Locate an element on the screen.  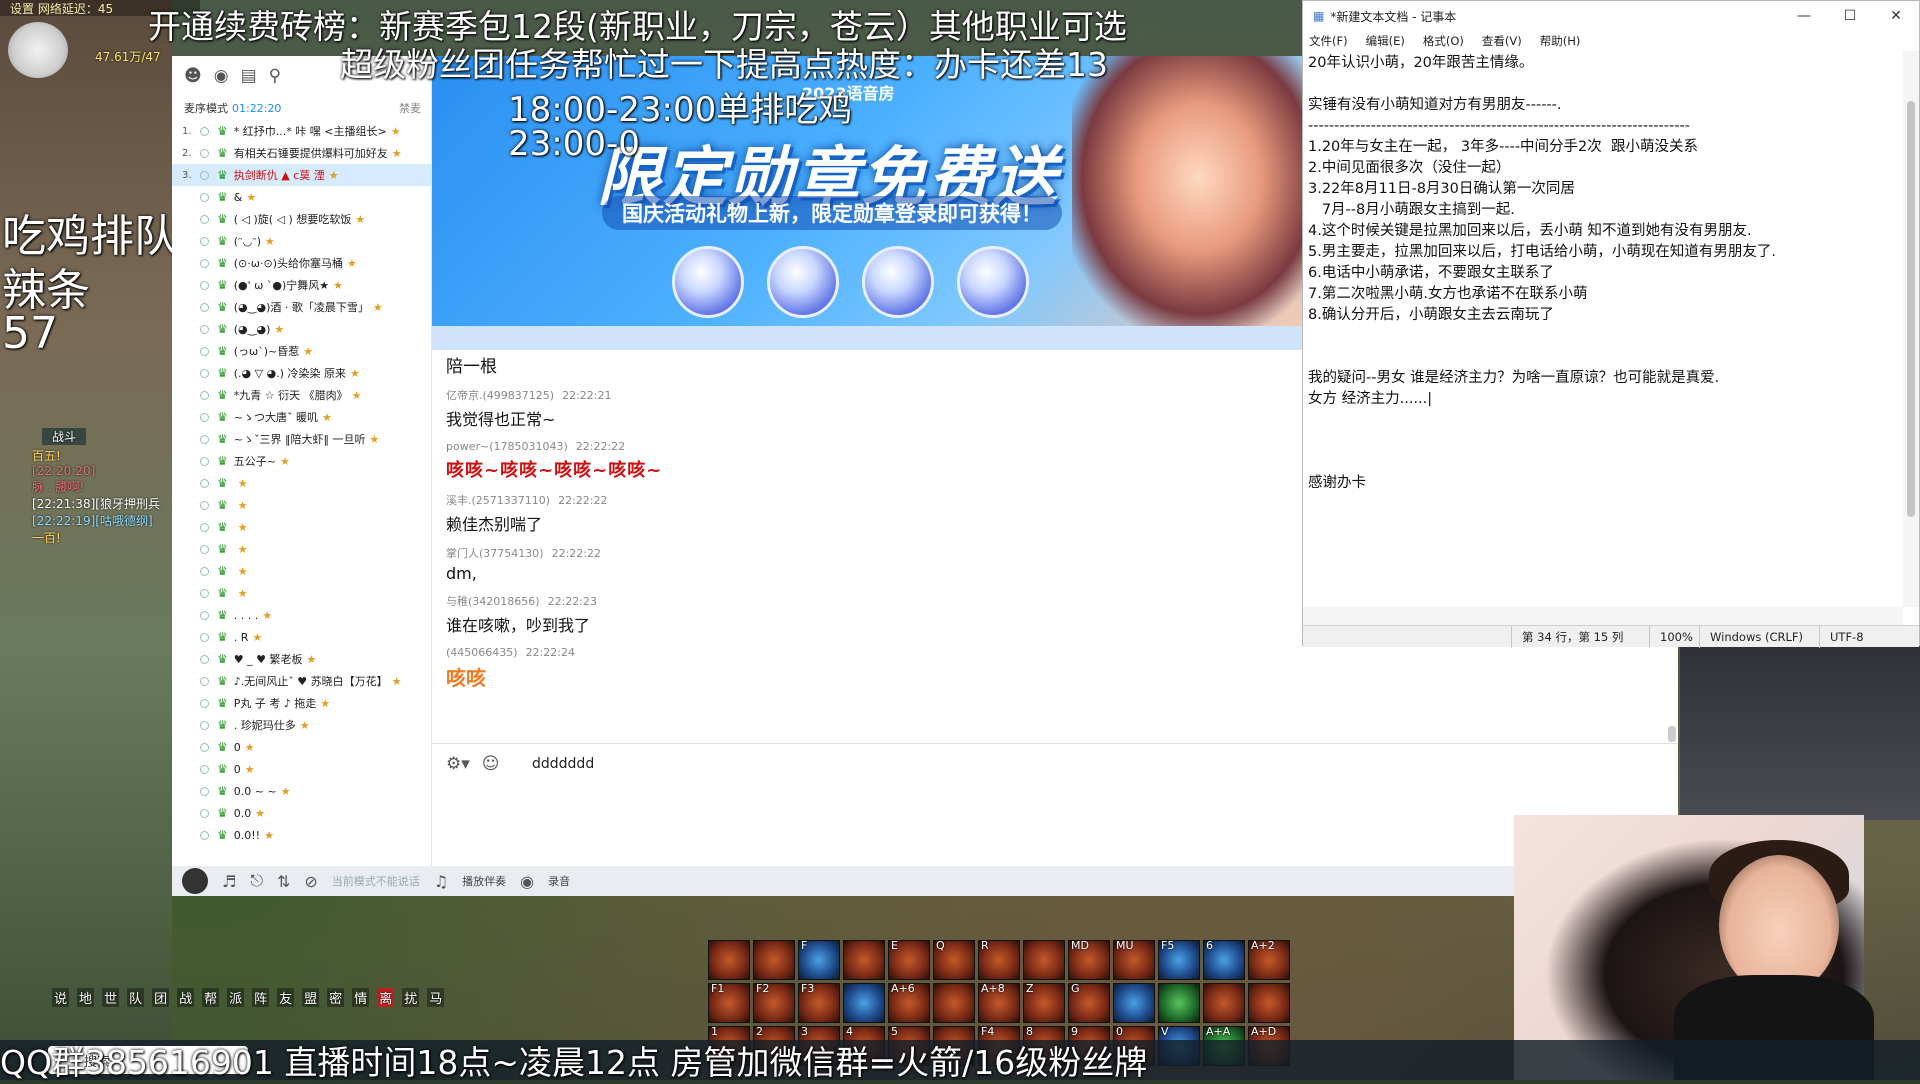
member-row: ♛ (⊙·ω·⊙)头给你塞马桶 ★ is located at coordinates (301, 263).